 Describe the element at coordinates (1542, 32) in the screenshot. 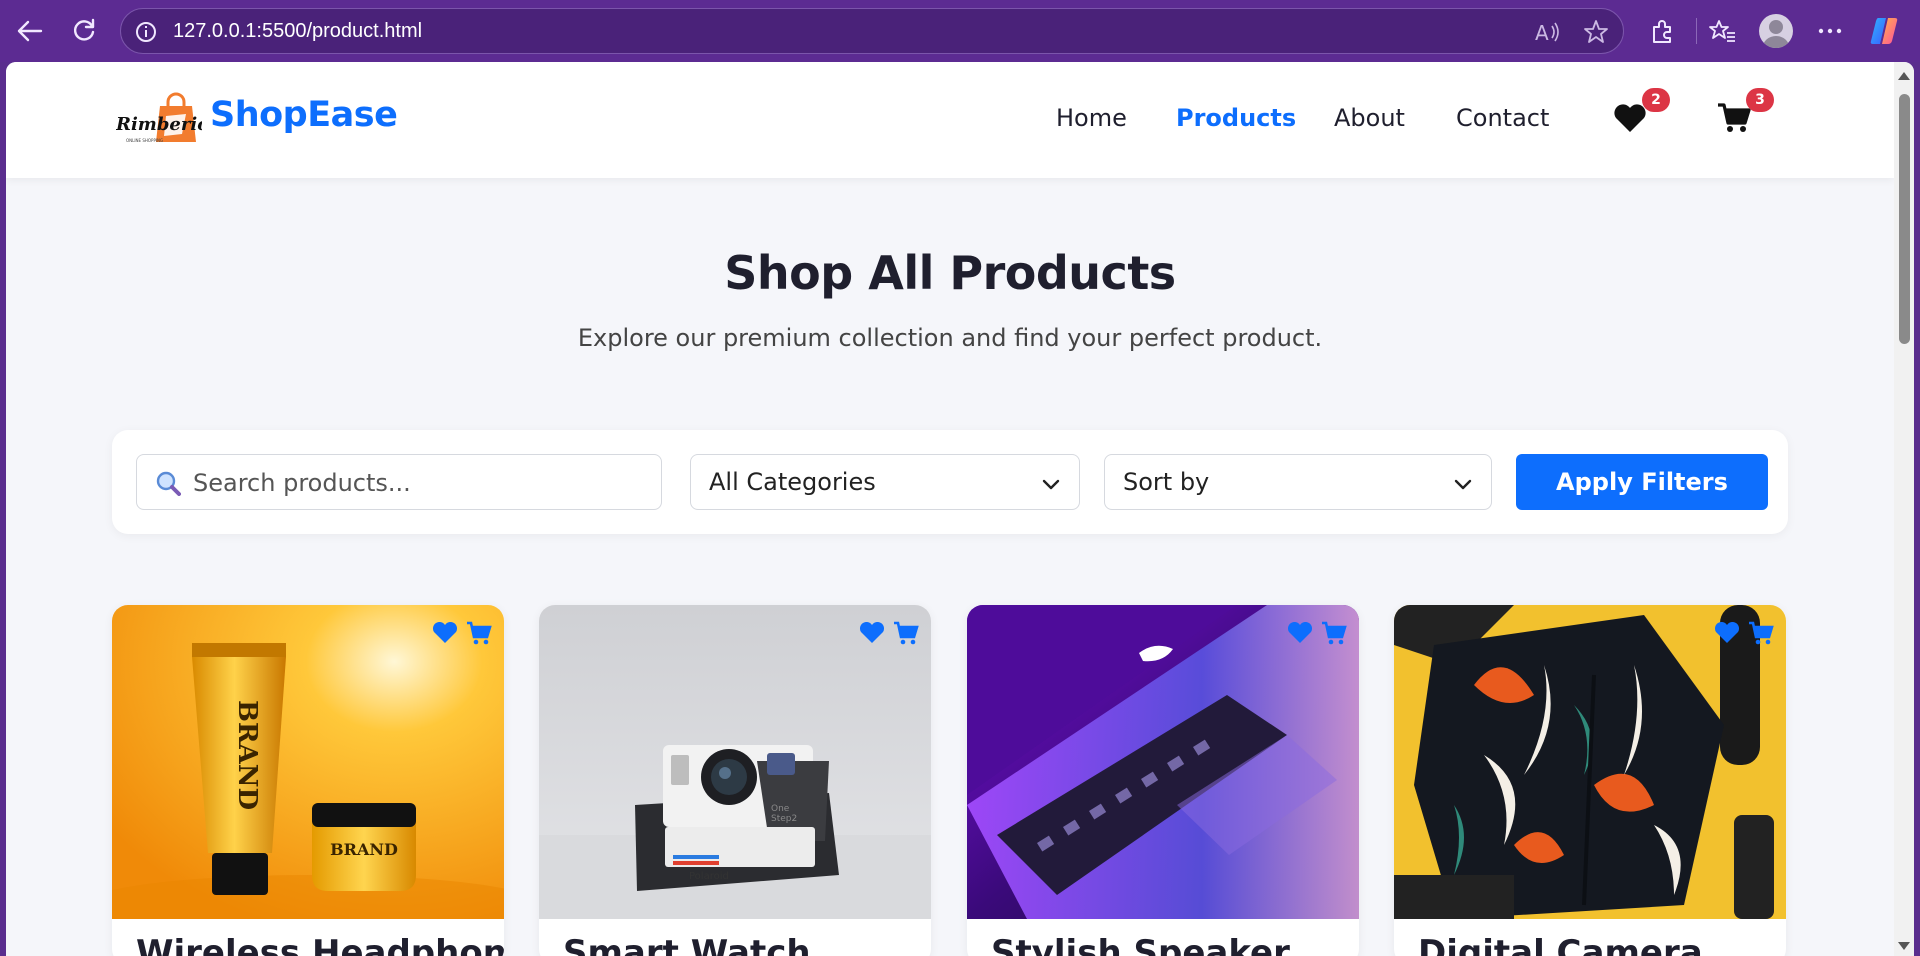

I see `svg-text: A` at that location.